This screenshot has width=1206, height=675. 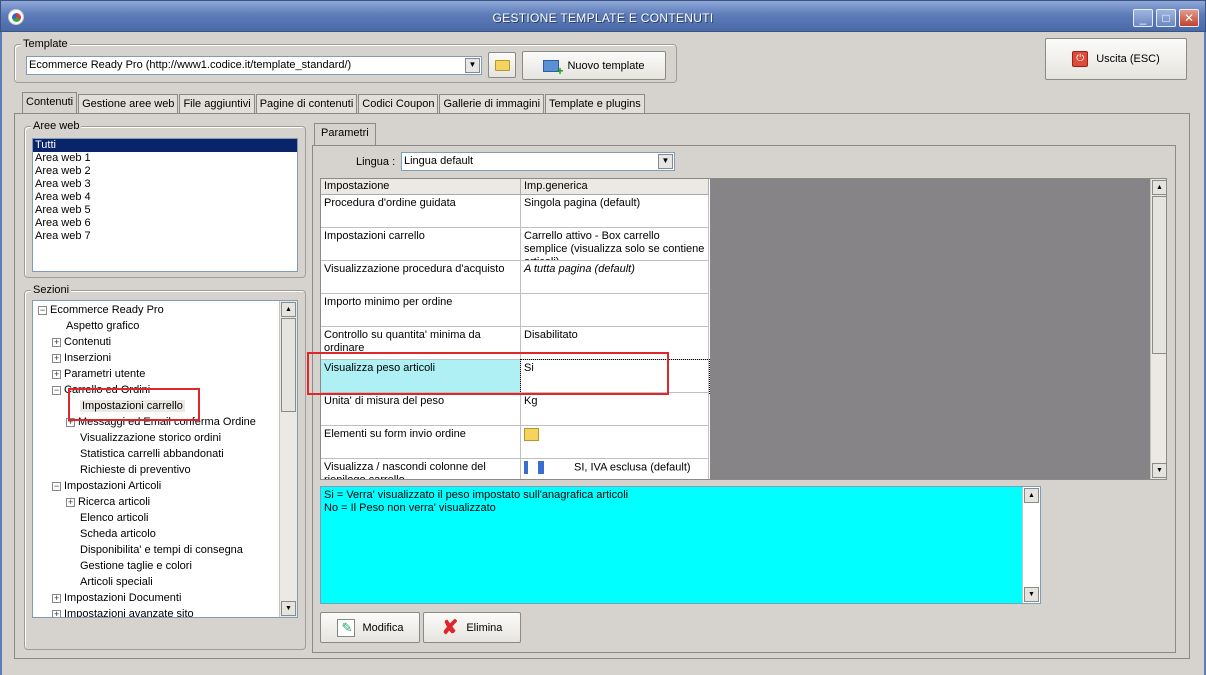 I want to click on tree-scrollbar: ▲ ▼, so click(x=288, y=459).